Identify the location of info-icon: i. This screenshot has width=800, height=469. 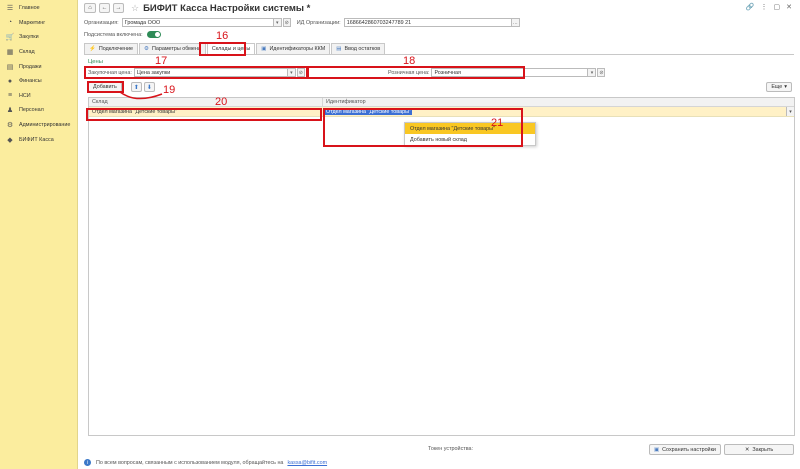
(87, 462).